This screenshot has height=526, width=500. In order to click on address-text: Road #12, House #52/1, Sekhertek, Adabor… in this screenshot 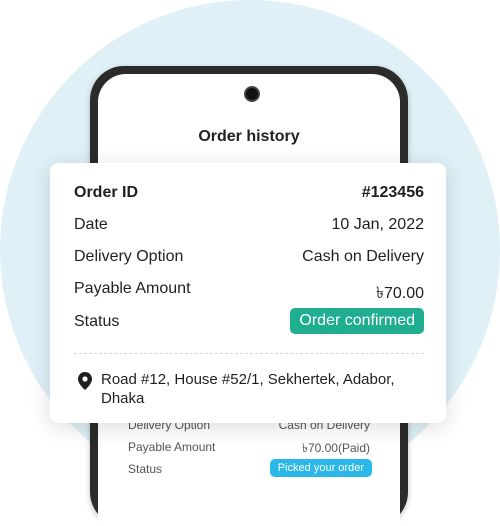, I will do `click(248, 389)`.